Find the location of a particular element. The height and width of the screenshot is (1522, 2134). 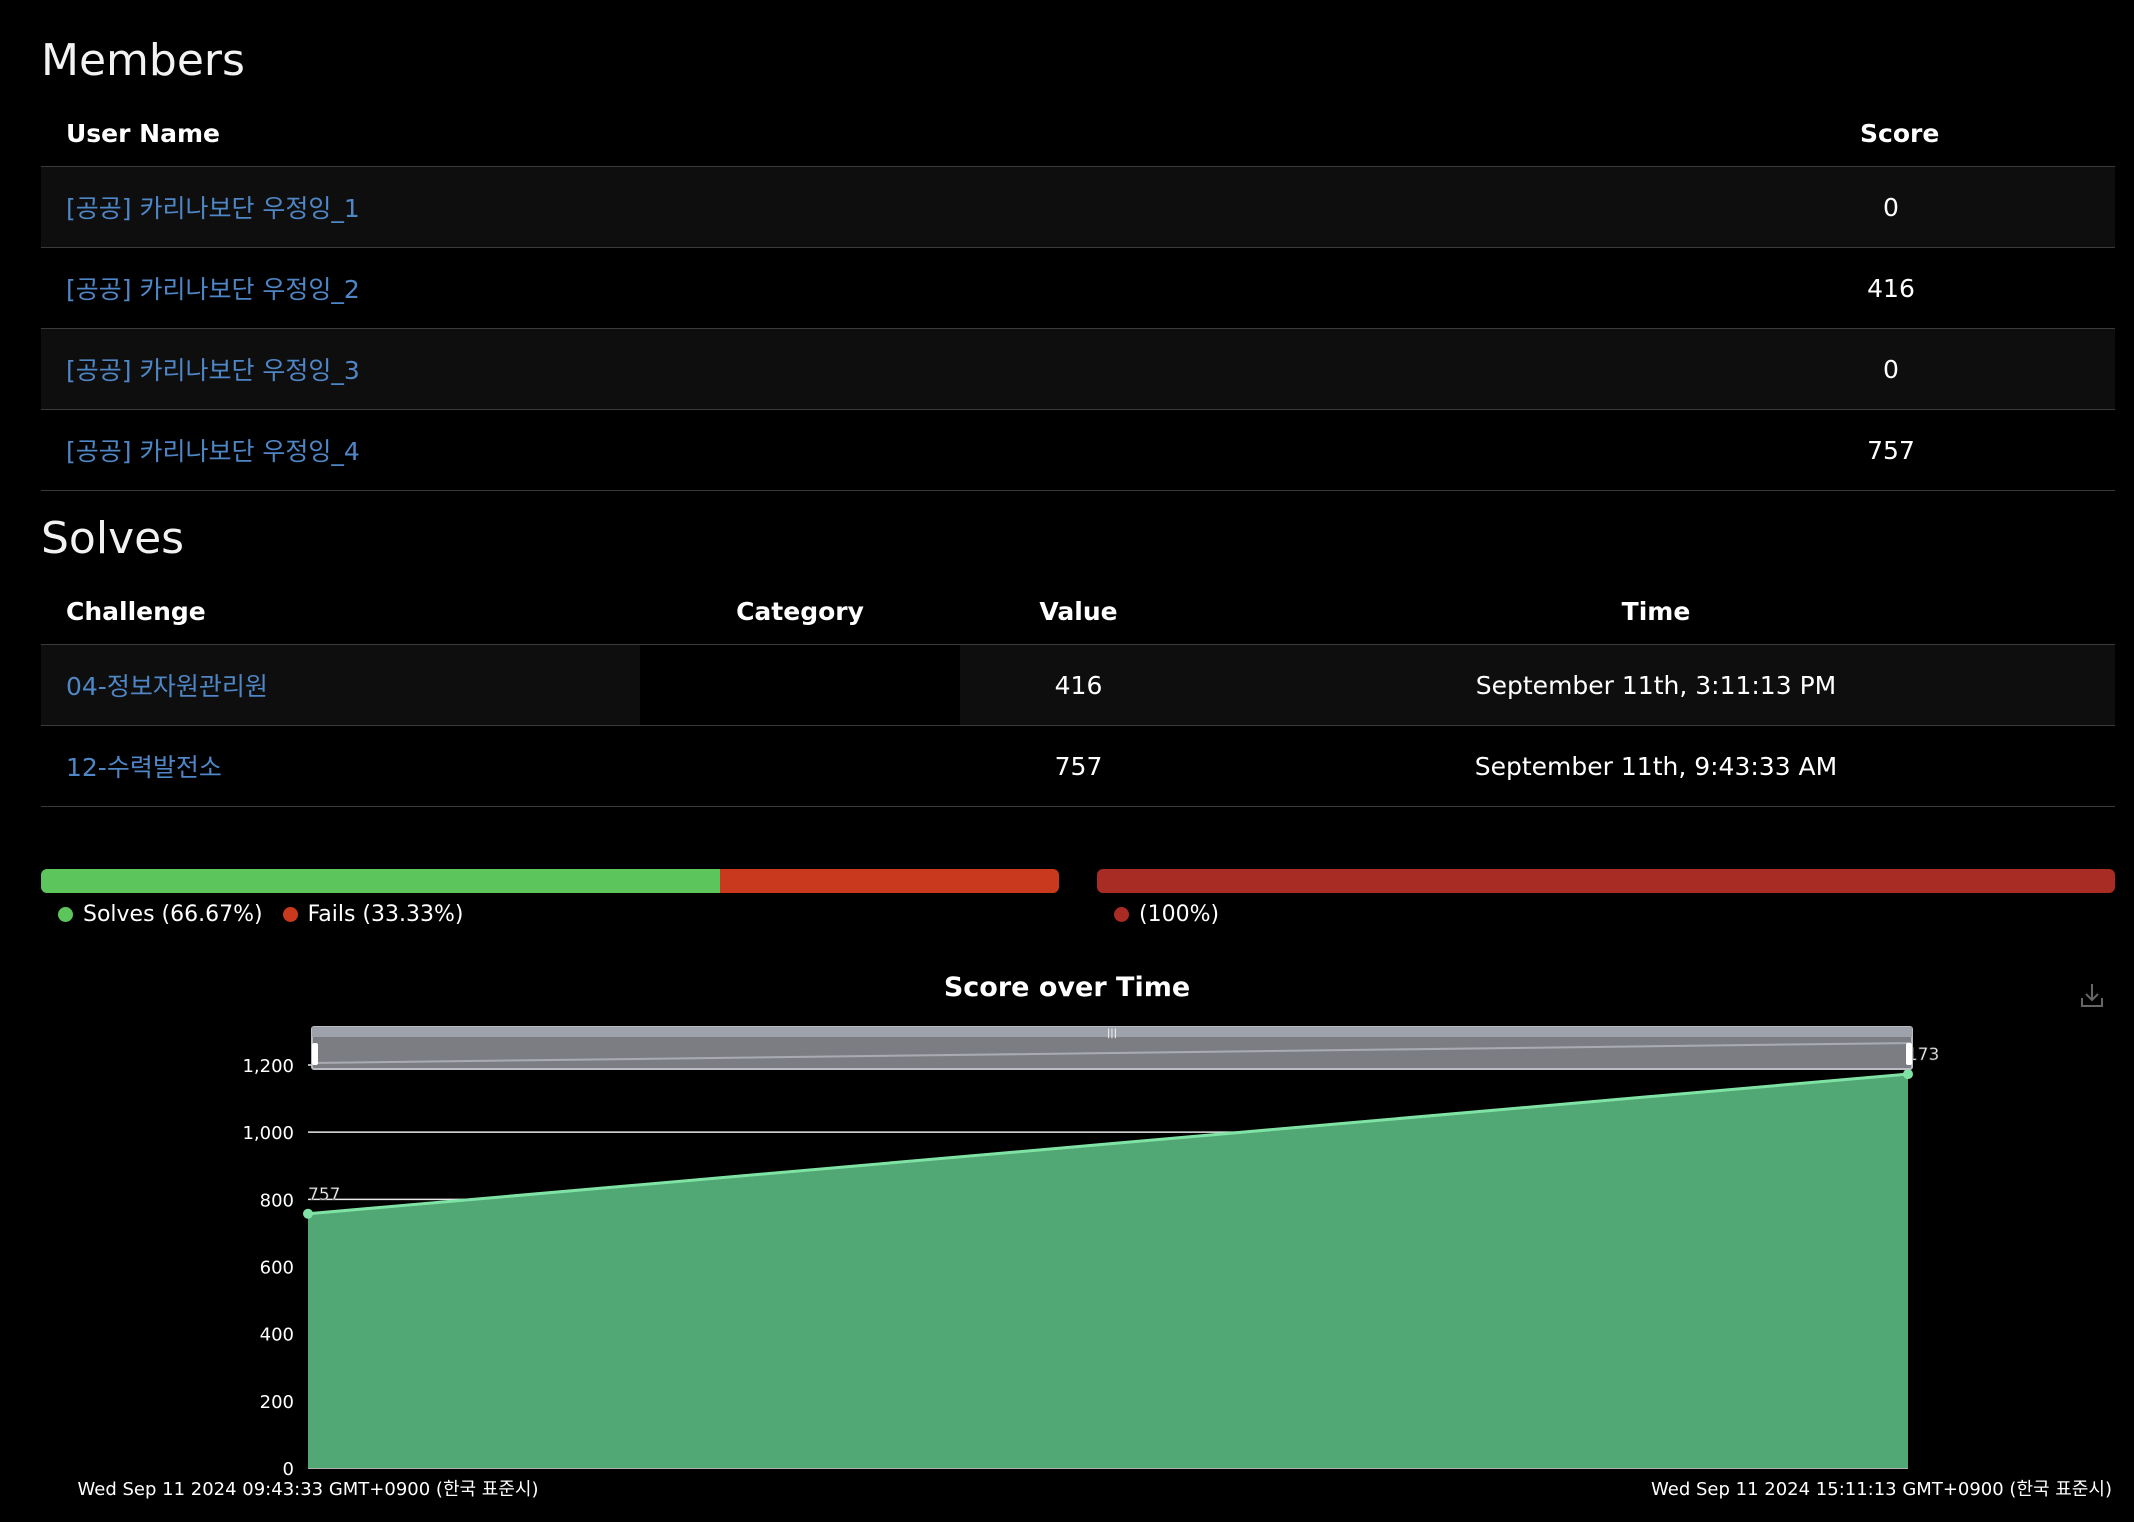

solves-legend-item: Solves (66.67%) is located at coordinates (160, 914).